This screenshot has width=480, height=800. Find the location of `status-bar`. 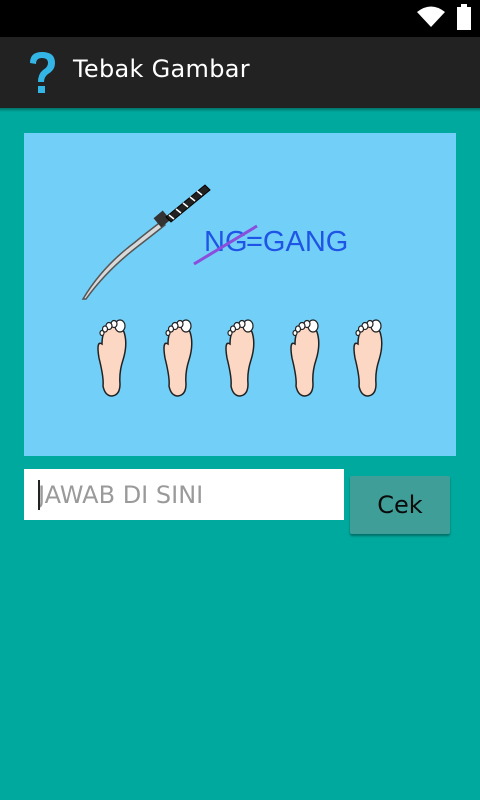

status-bar is located at coordinates (240, 18).